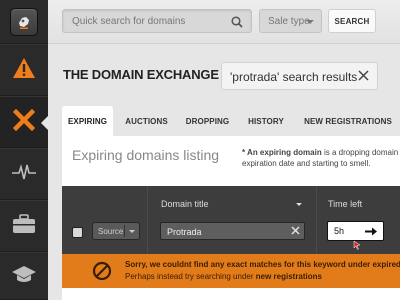 The image size is (400, 300). What do you see at coordinates (184, 232) in the screenshot?
I see `domain-filter-value: Protrada` at bounding box center [184, 232].